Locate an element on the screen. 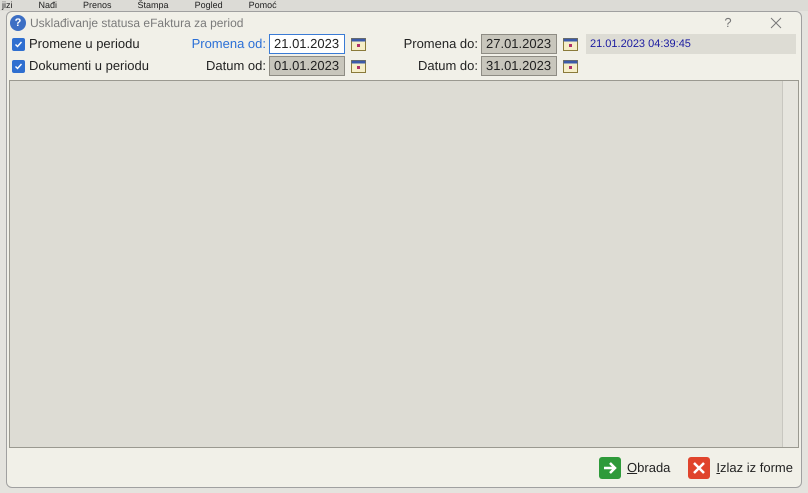 The image size is (808, 493). window-title: Usklađivanje statusa eFaktura za period is located at coordinates (137, 23).